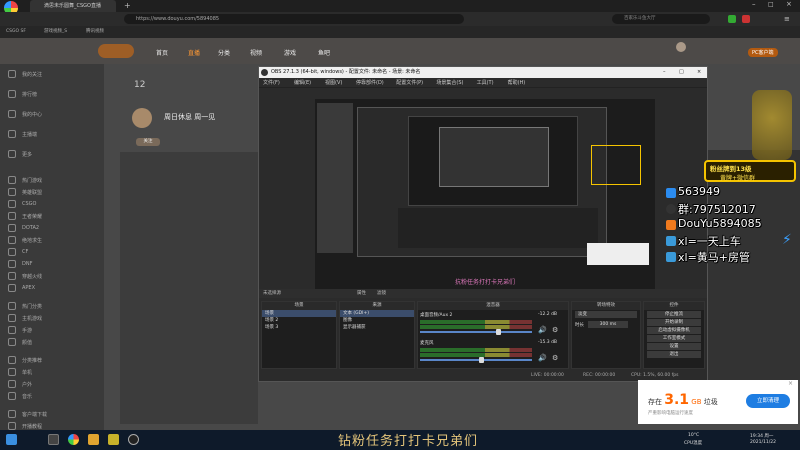  Describe the element at coordinates (127, 6) in the screenshot. I see `new-tab-icon: +` at that location.